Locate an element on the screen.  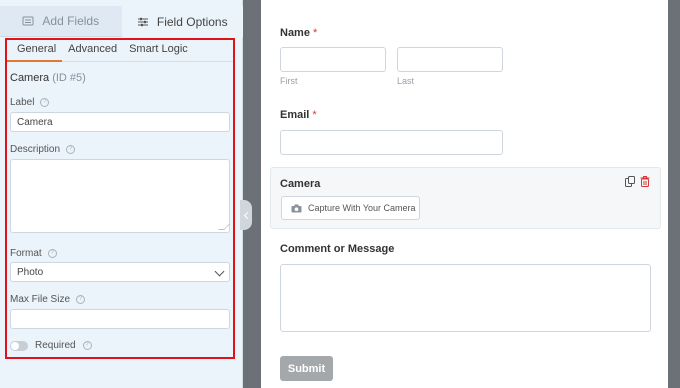
format-selected-value: Photo is located at coordinates (30, 272).